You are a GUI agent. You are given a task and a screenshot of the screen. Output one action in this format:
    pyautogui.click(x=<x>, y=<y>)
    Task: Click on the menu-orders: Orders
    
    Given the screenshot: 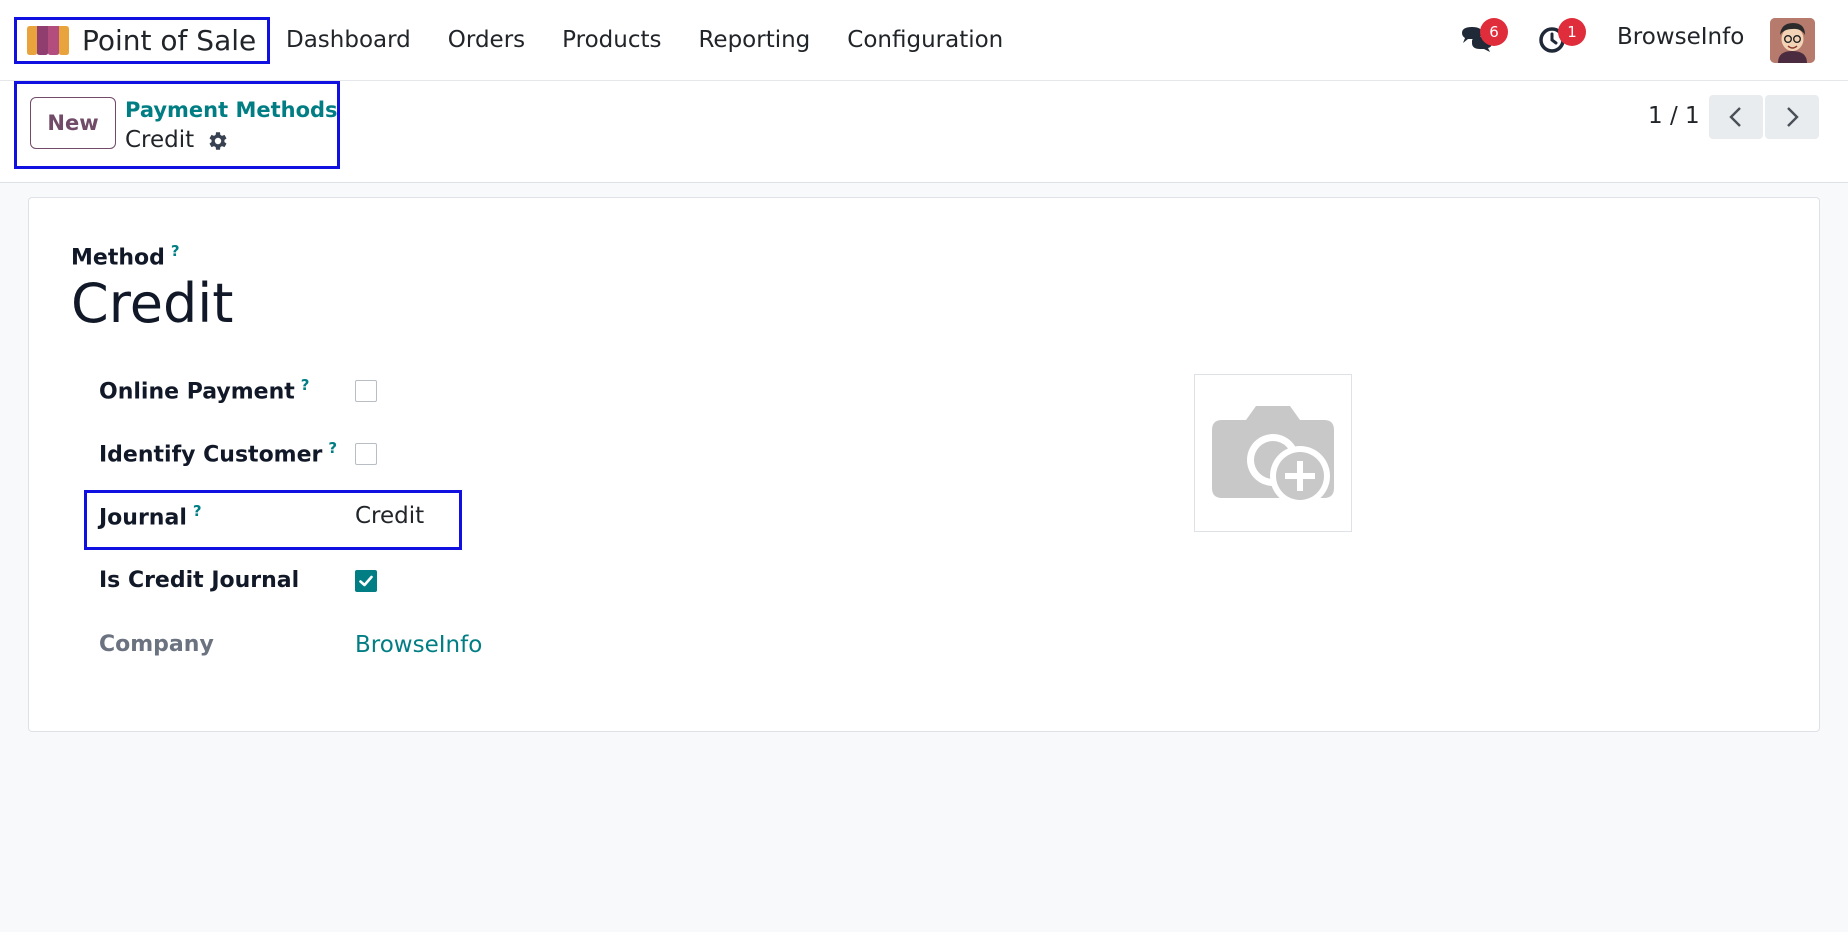 What is the action you would take?
    pyautogui.click(x=486, y=40)
    